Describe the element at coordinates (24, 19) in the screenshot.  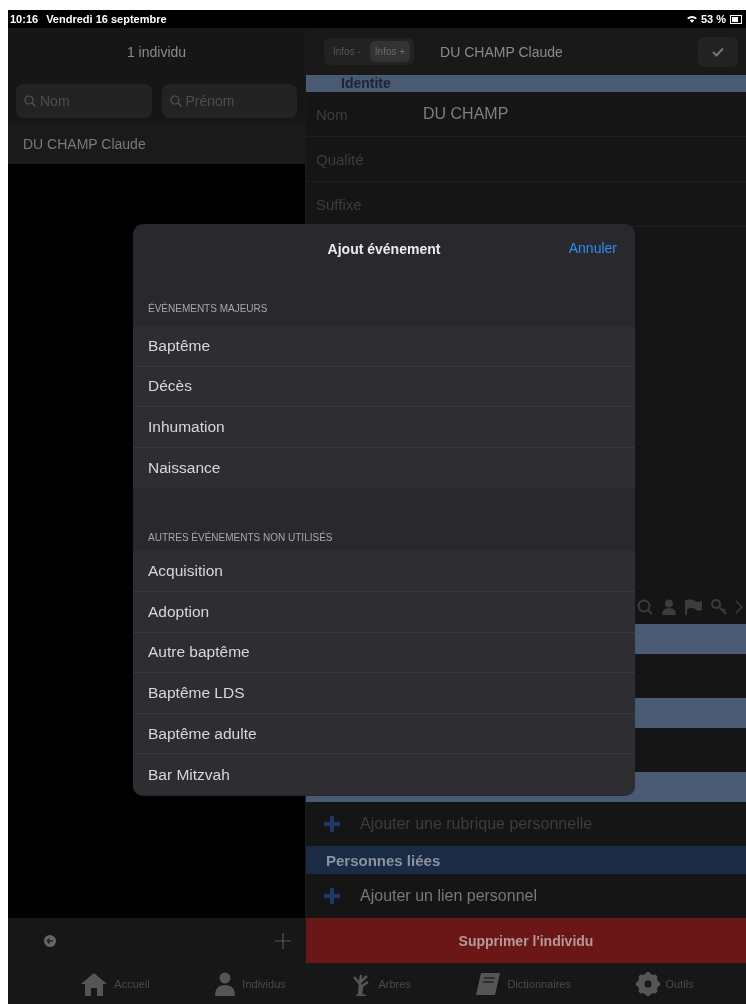
I see `status-time: 10:16` at that location.